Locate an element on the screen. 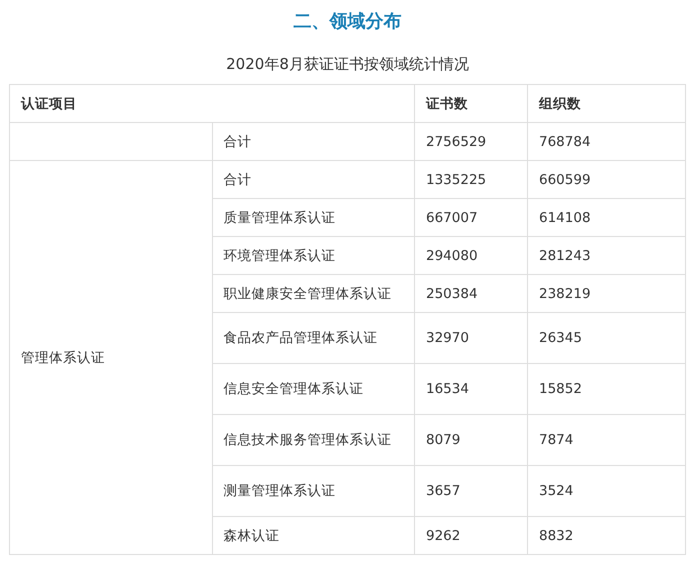 This screenshot has width=695, height=563. table-cell: 238219 is located at coordinates (607, 293).